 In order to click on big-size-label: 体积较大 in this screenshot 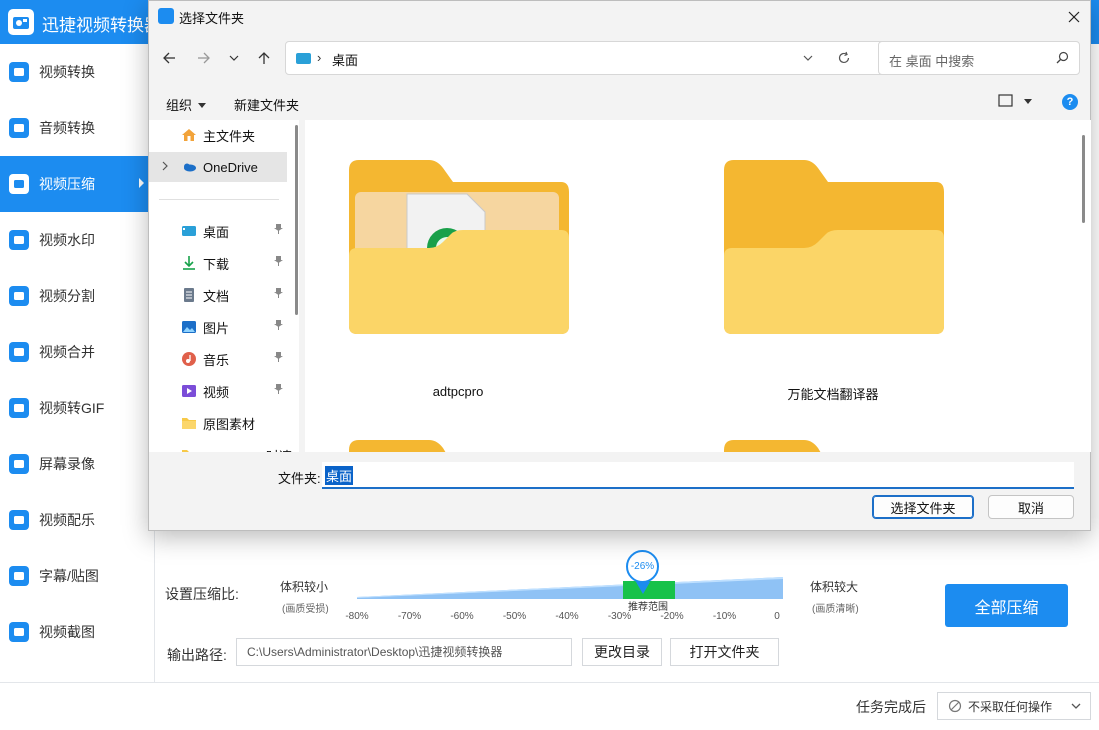, I will do `click(834, 587)`.